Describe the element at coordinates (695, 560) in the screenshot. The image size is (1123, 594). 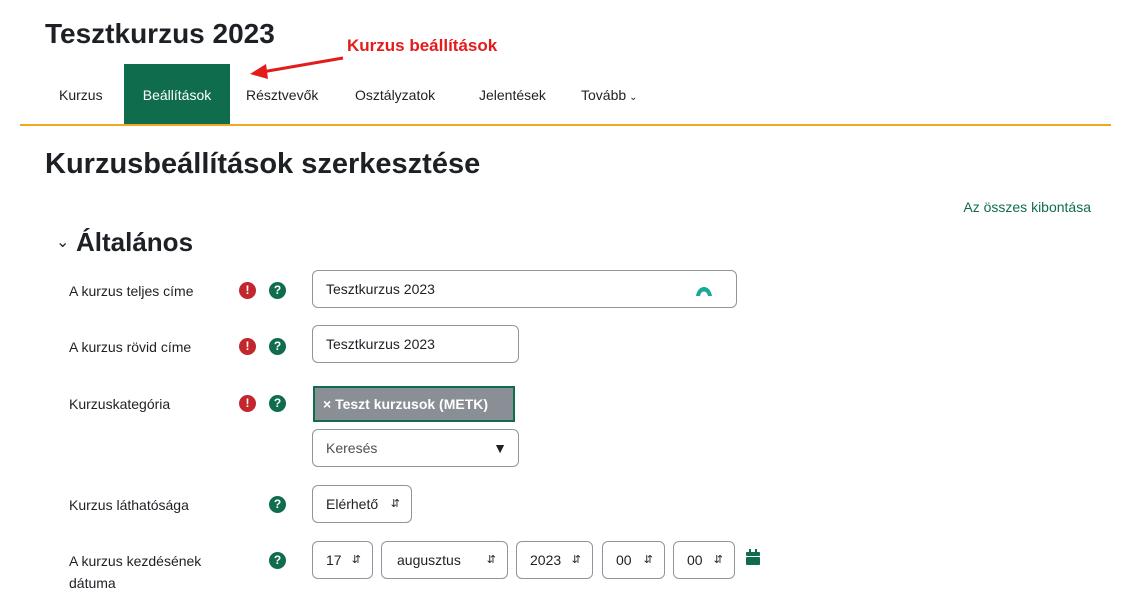
I see `startdate-minute-value: 00` at that location.